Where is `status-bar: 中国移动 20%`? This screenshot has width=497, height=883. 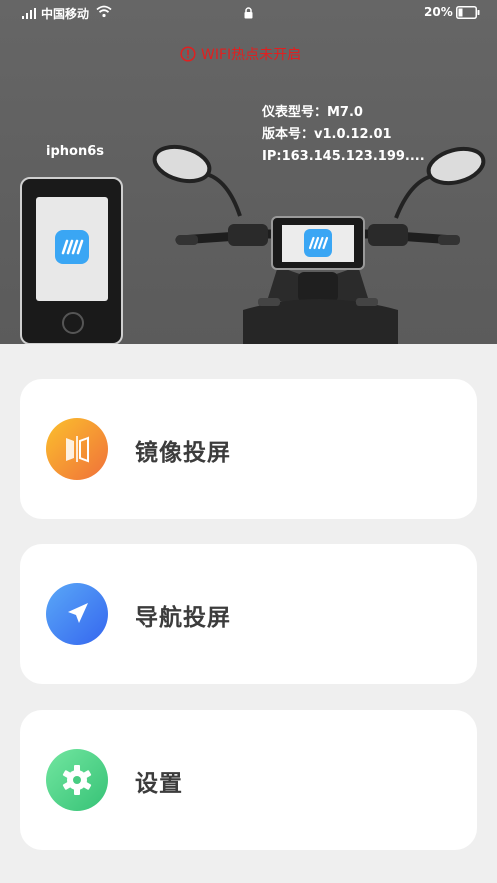 status-bar: 中国移动 20% is located at coordinates (248, 13).